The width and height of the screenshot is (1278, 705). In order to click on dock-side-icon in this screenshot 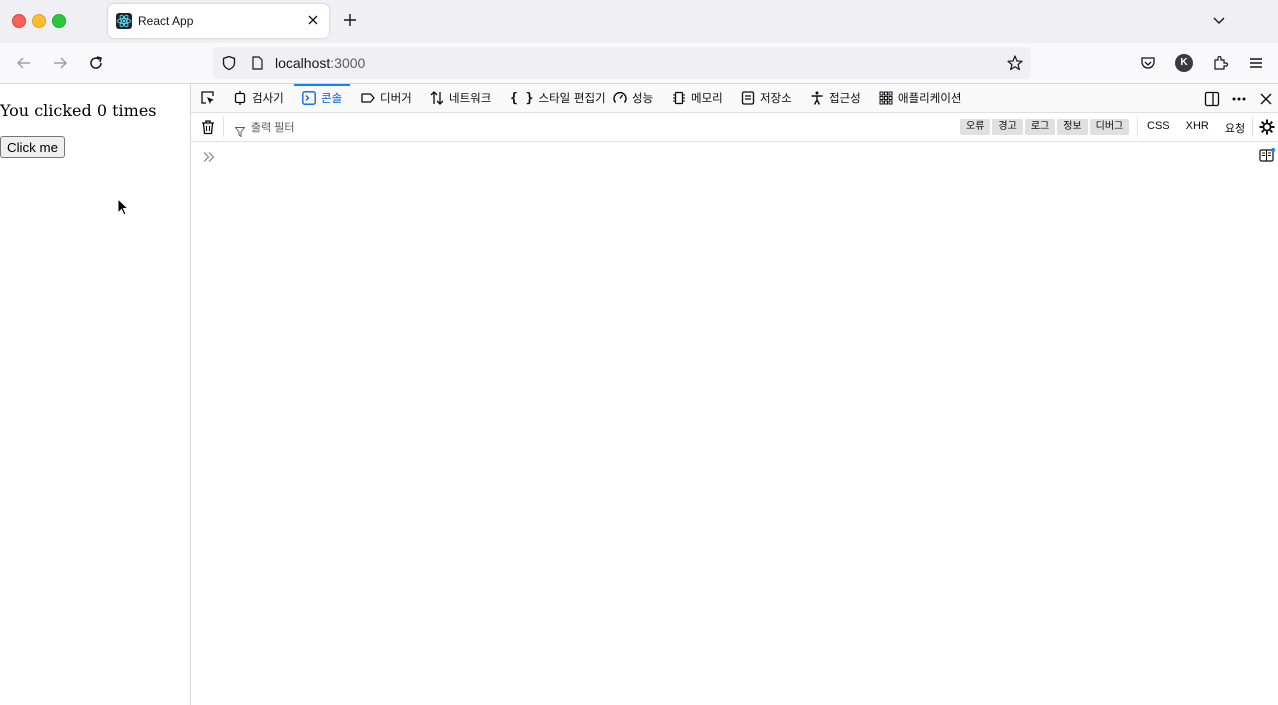, I will do `click(1212, 99)`.